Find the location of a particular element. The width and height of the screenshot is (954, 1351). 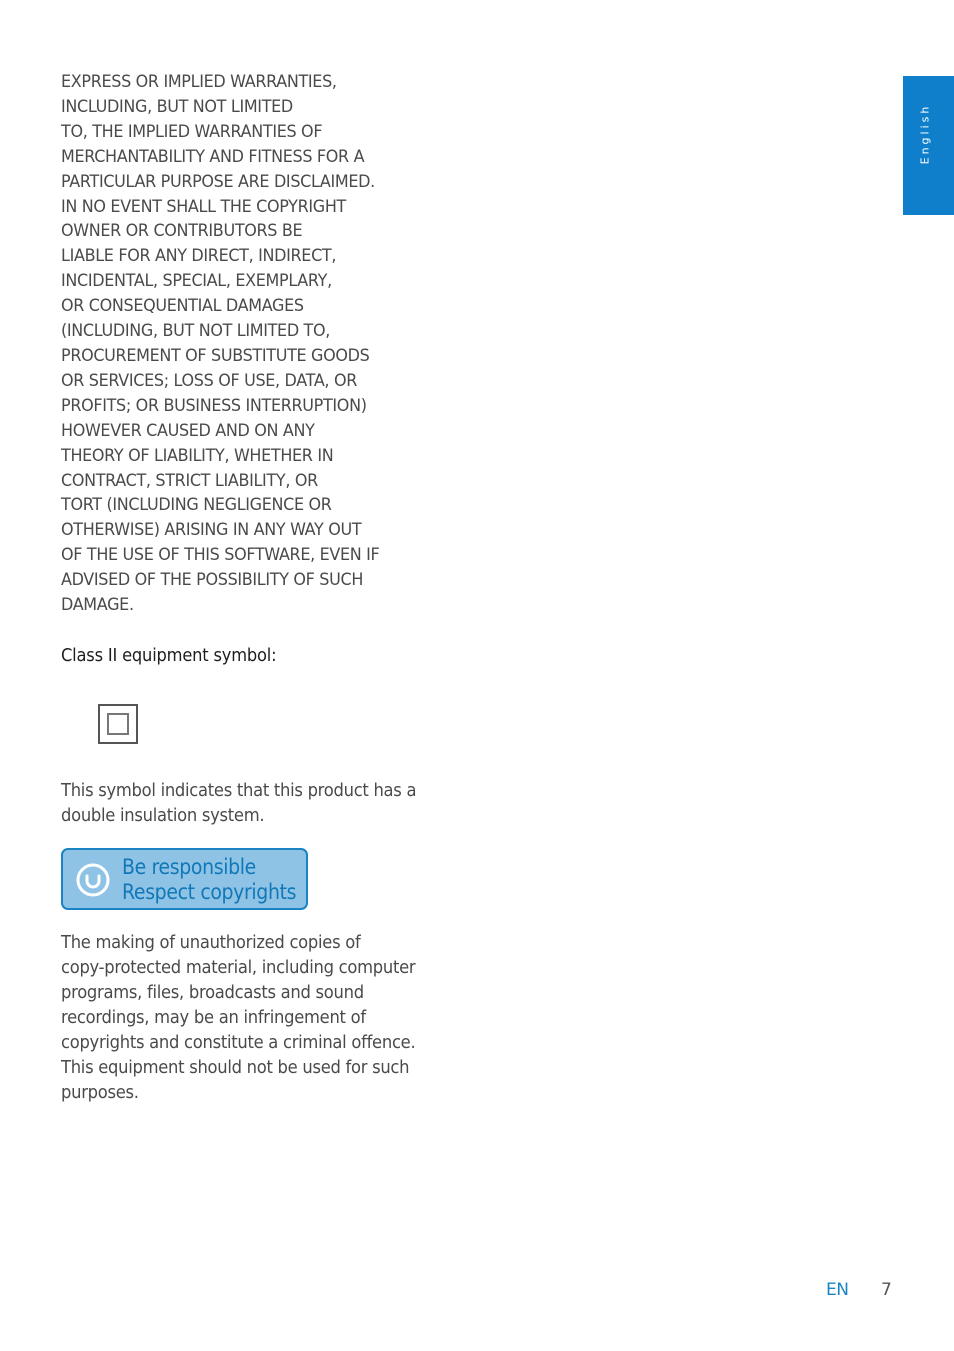

copyright-paragraph-line: programs, files, broadcasts and sound is located at coordinates (212, 993).